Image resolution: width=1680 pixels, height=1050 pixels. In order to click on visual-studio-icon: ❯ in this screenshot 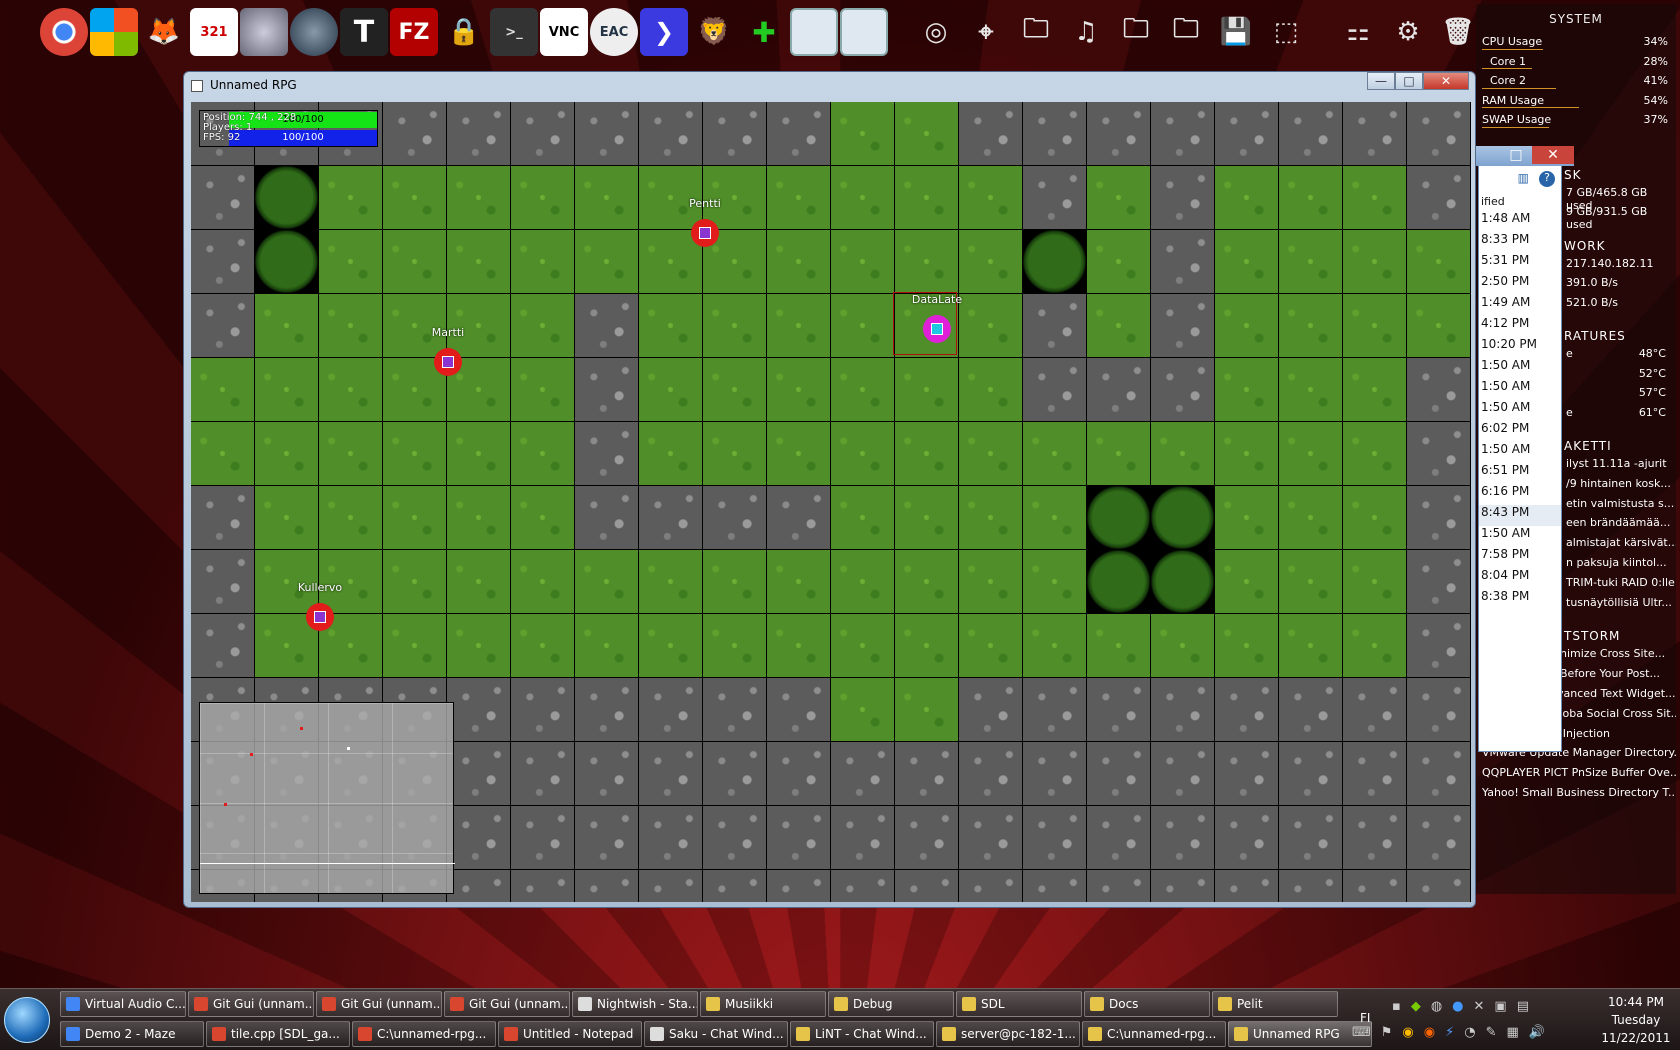, I will do `click(664, 32)`.